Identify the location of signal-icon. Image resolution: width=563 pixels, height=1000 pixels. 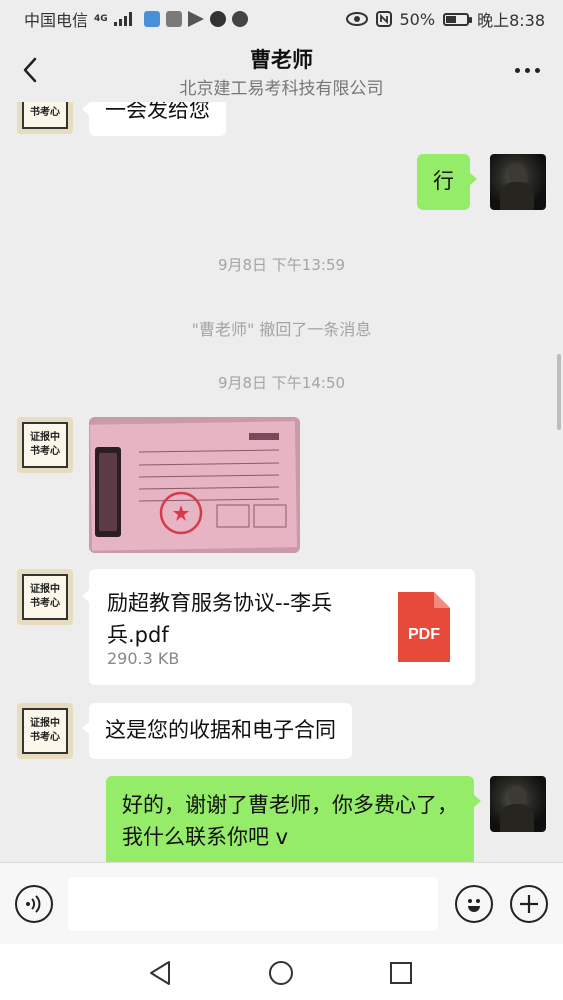
(122, 19).